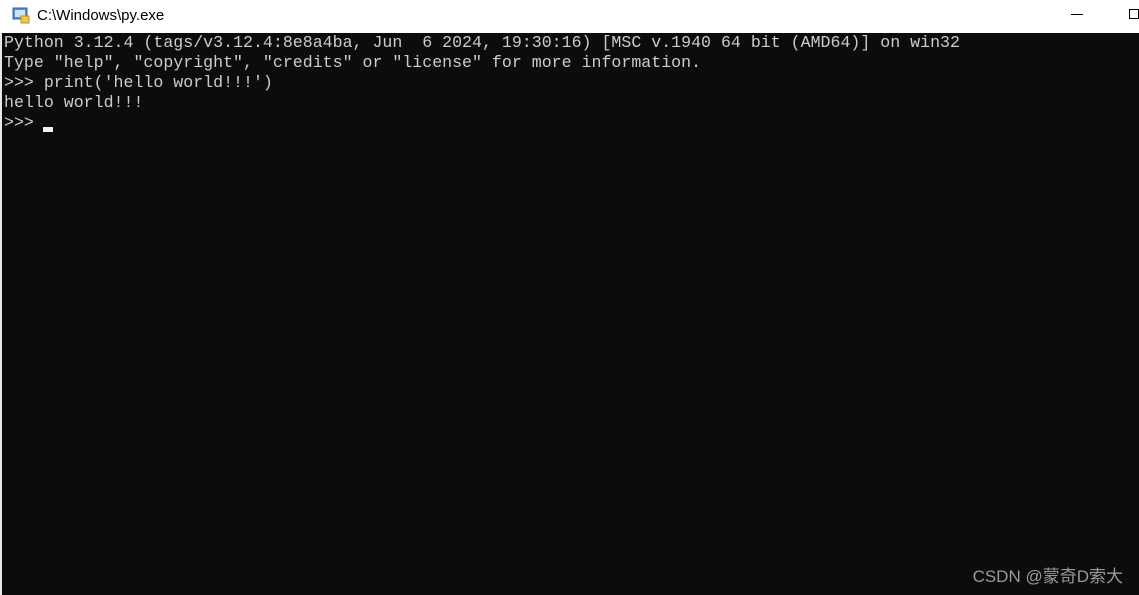 The width and height of the screenshot is (1139, 595). What do you see at coordinates (138, 82) in the screenshot?
I see `console-line: >>> print('hello world!!!')` at bounding box center [138, 82].